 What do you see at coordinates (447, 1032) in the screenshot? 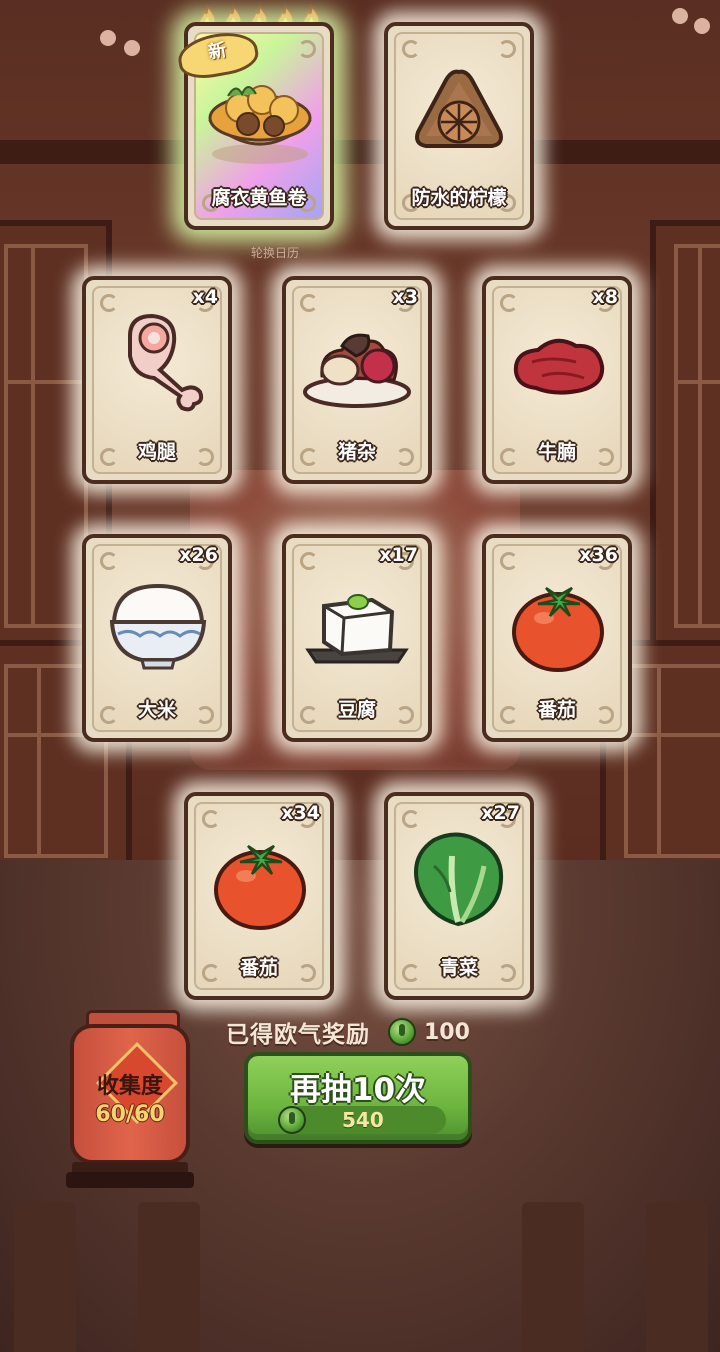
I see `reward-value: 100` at bounding box center [447, 1032].